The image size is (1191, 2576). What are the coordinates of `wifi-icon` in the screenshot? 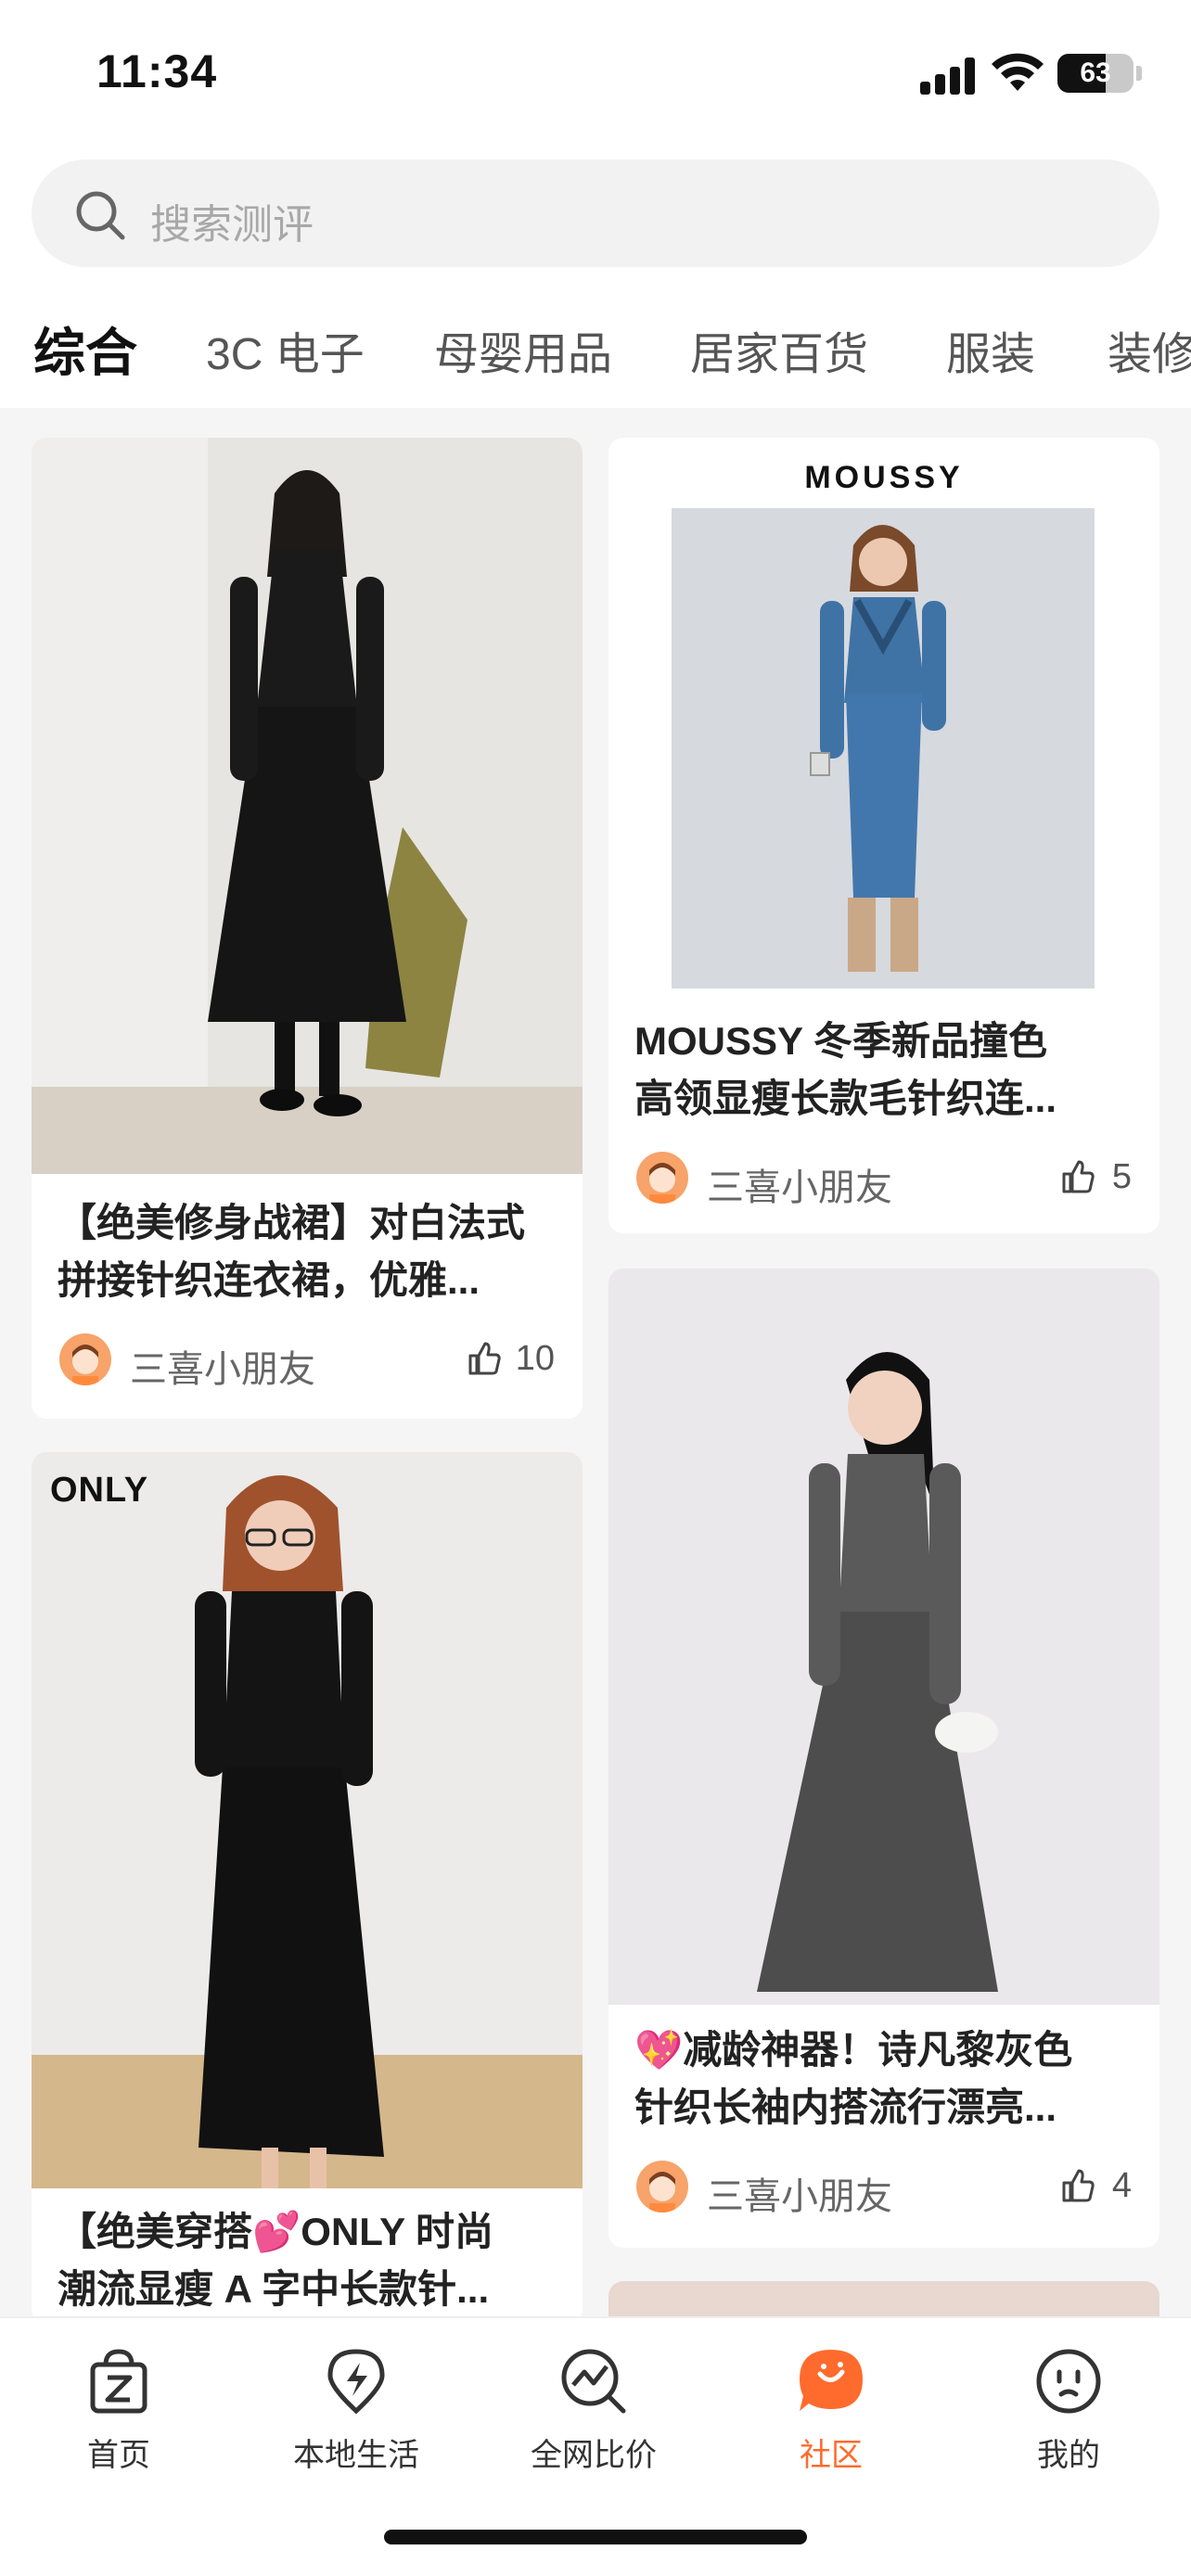 It's located at (1018, 72).